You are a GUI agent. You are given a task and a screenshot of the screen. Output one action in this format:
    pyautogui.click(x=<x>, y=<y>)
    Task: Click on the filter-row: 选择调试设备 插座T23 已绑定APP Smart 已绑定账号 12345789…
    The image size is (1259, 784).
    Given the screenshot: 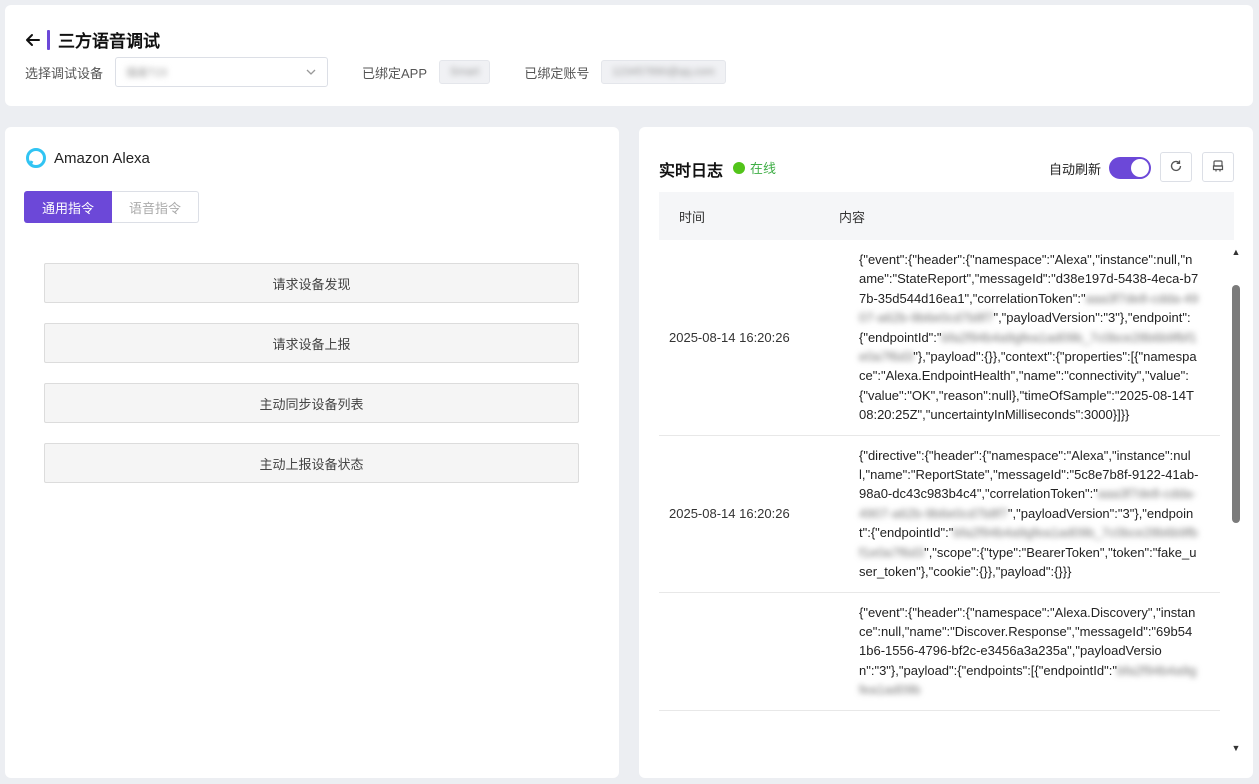 What is the action you would take?
    pyautogui.click(x=375, y=72)
    